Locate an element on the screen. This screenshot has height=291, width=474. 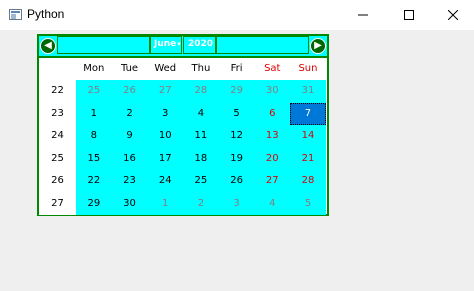
day-cell: 20 is located at coordinates (272, 159).